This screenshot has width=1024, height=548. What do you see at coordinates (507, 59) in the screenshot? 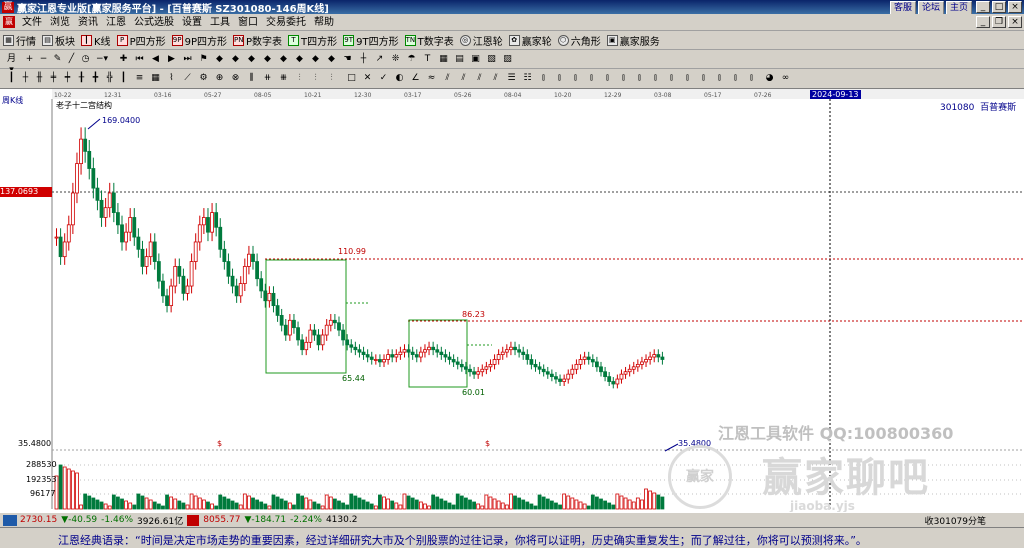
I see `erase-tool-icon: ▨` at bounding box center [507, 59].